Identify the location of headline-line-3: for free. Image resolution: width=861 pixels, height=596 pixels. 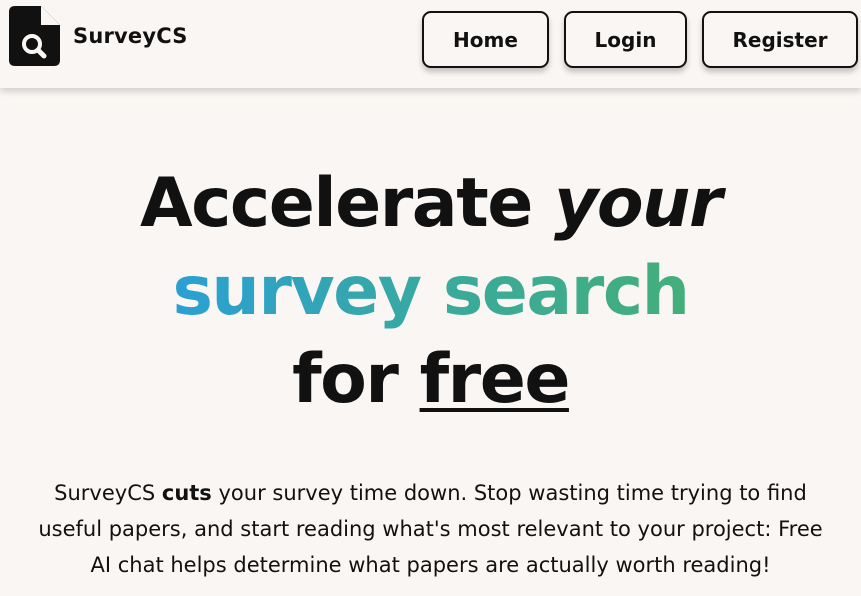
(430, 380).